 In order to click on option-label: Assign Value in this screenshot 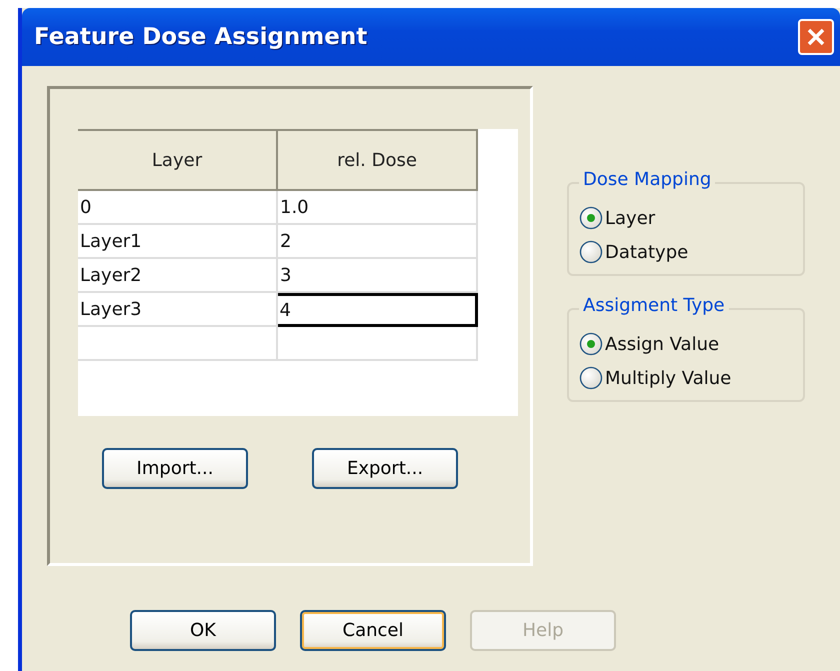, I will do `click(662, 344)`.